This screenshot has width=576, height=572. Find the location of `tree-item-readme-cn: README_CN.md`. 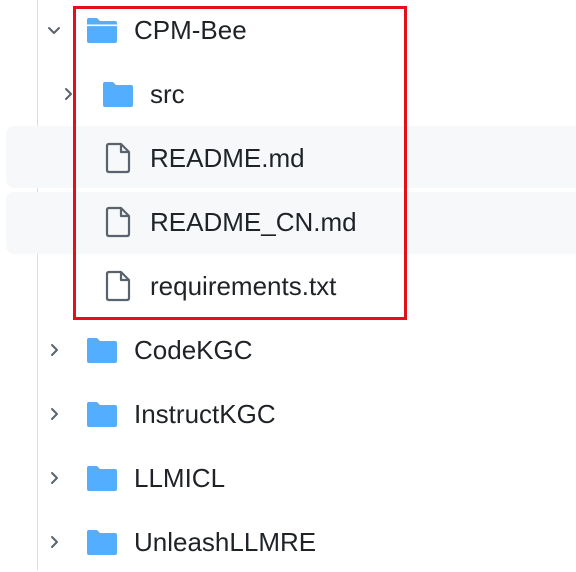

tree-item-readme-cn: README_CN.md is located at coordinates (288, 222).